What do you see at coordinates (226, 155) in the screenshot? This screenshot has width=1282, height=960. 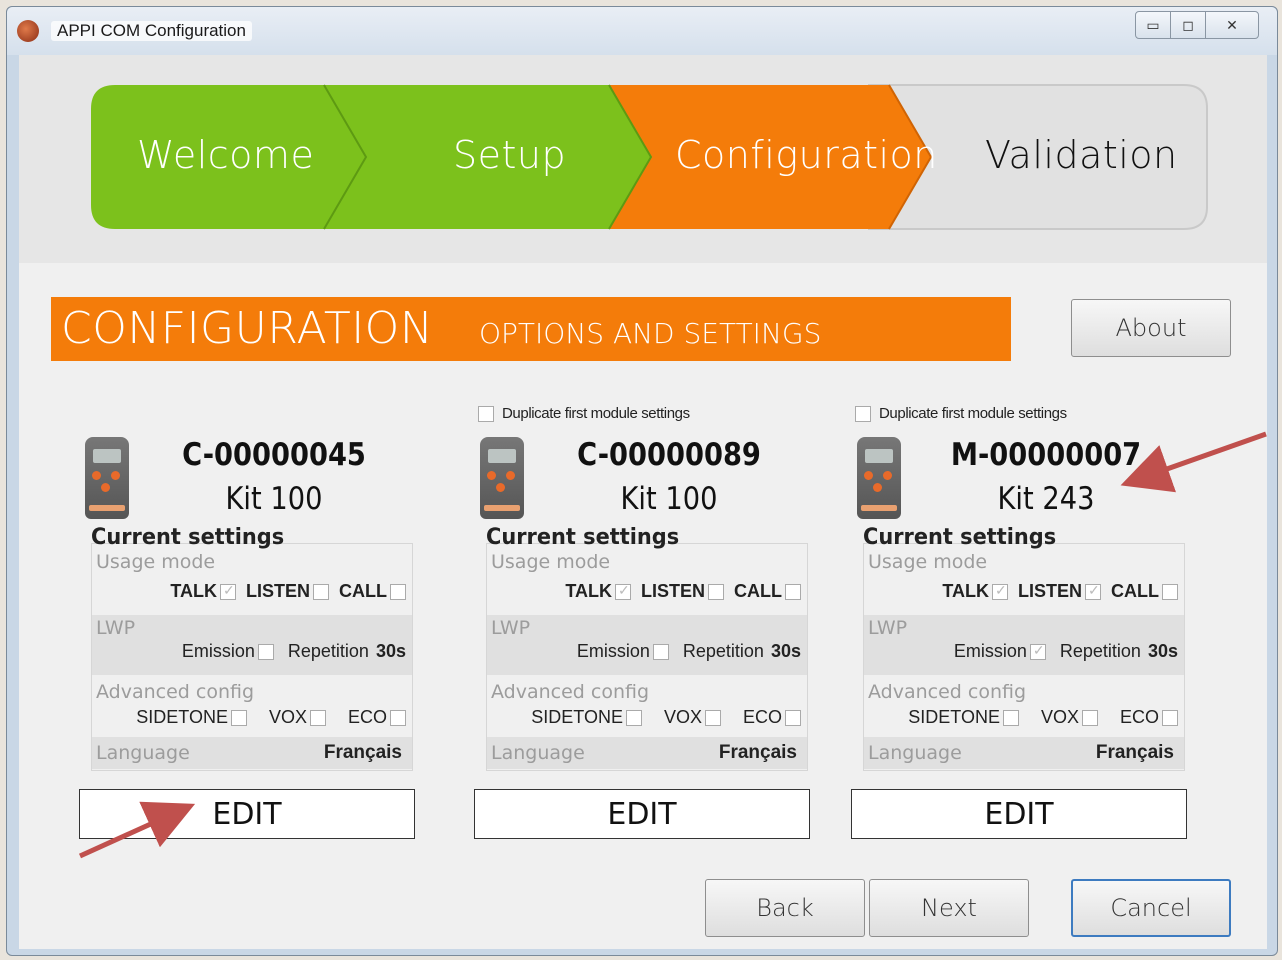 I see `step-welcome: Welcome` at bounding box center [226, 155].